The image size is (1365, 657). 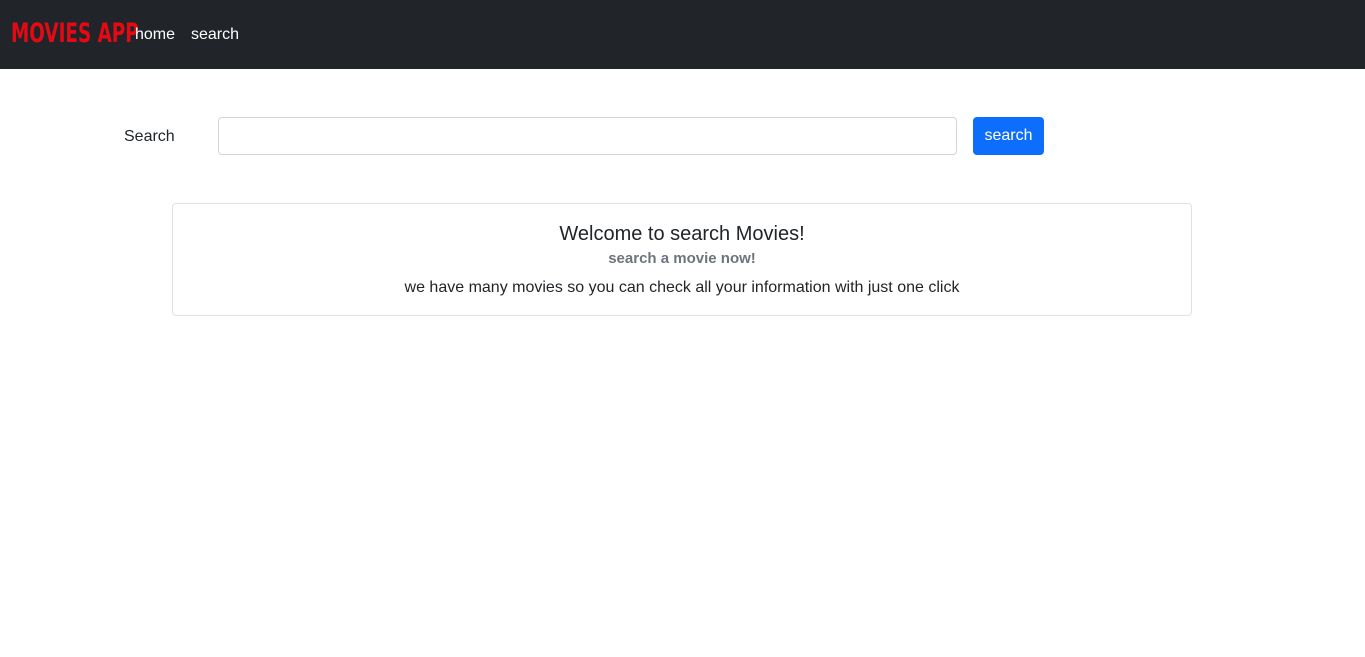 I want to click on card-subtitle: search a movie now!, so click(x=682, y=258).